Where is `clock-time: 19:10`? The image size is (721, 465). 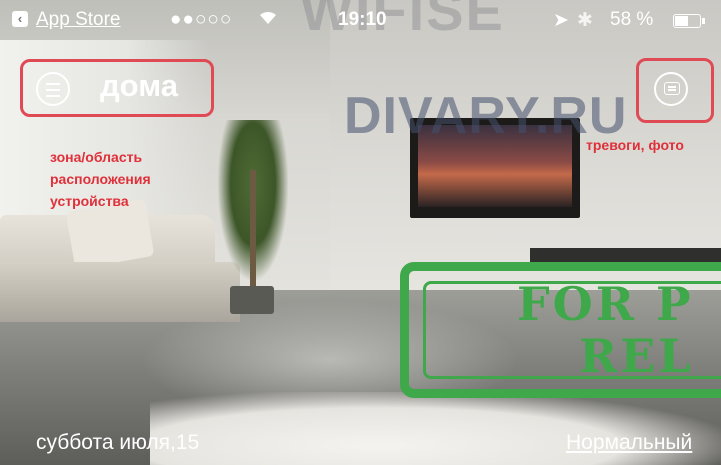 clock-time: 19:10 is located at coordinates (362, 19).